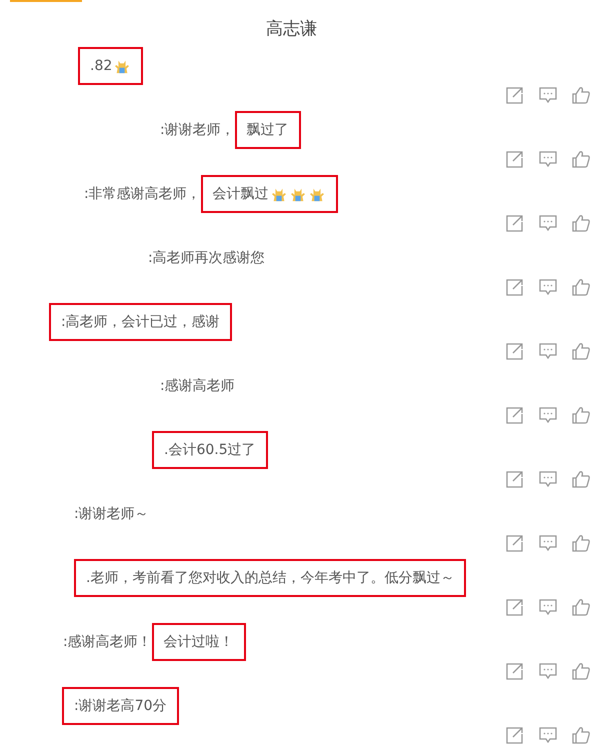 This screenshot has height=756, width=593. What do you see at coordinates (206, 258) in the screenshot?
I see `comment-text: :高老师再次感谢您` at bounding box center [206, 258].